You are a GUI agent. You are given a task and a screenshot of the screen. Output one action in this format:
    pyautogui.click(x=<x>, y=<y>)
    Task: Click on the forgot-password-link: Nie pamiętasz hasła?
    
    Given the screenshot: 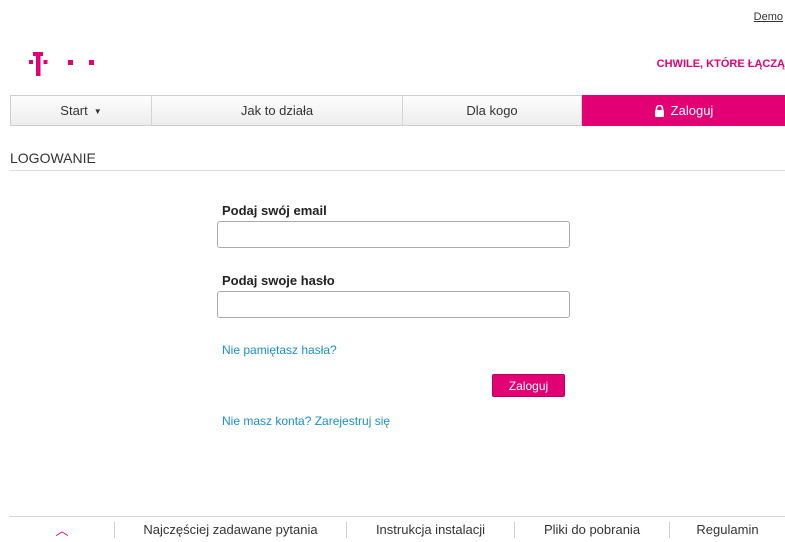 What is the action you would take?
    pyautogui.click(x=279, y=350)
    